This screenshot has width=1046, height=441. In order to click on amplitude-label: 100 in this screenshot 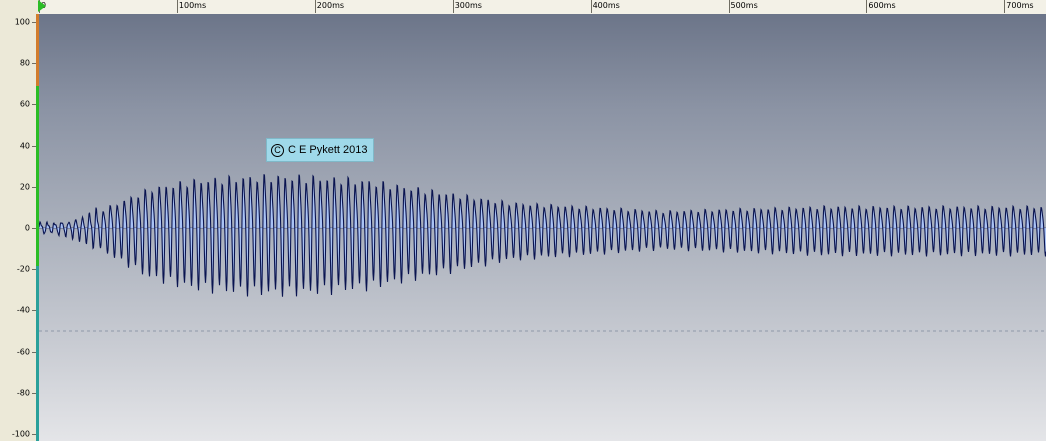, I will do `click(22, 22)`.